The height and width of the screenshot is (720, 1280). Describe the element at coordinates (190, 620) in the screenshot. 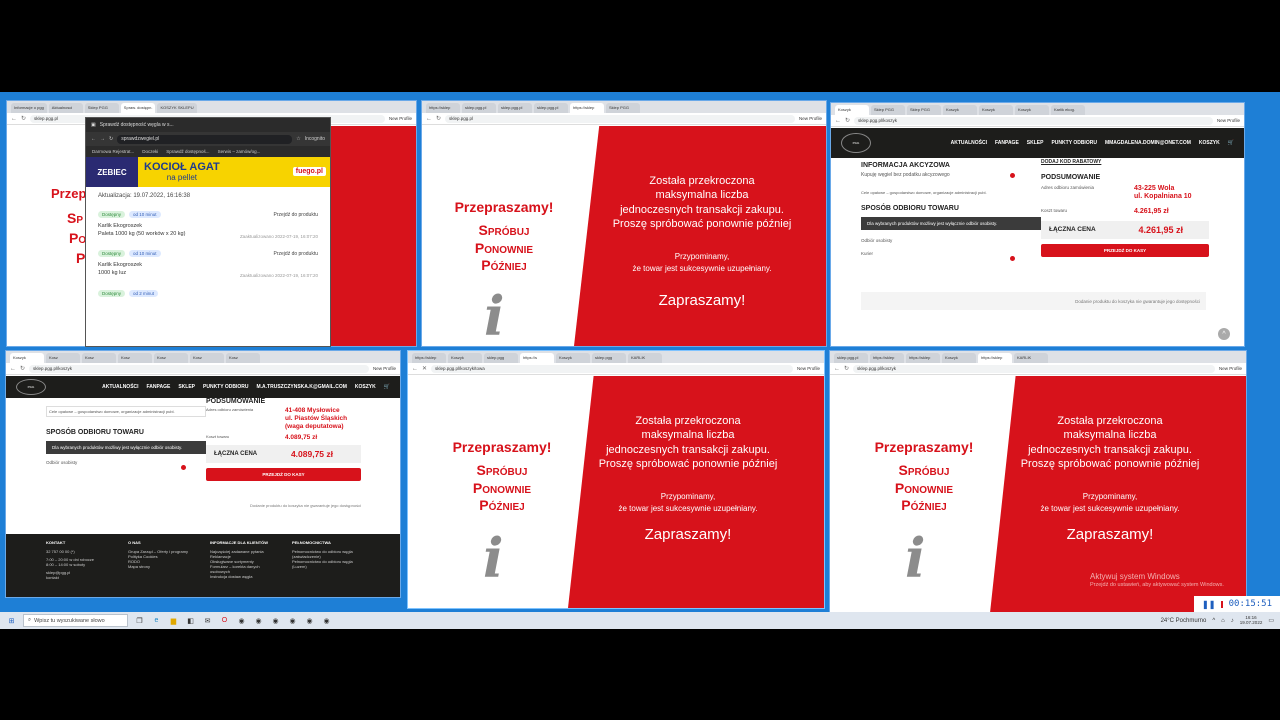

I see `store-icon: ◧` at that location.